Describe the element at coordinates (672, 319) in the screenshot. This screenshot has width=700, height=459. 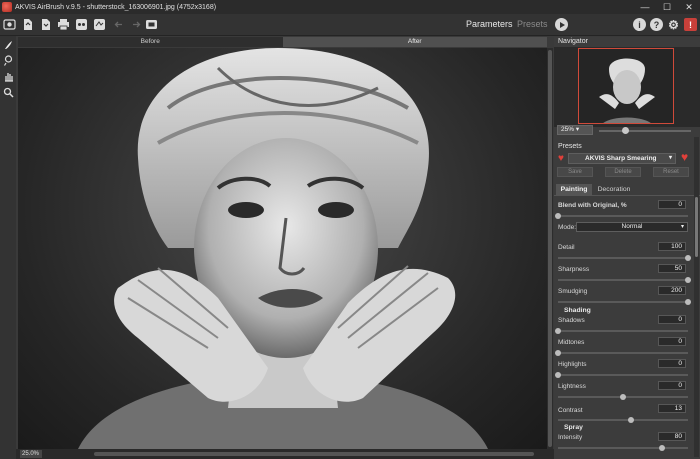
I see `shadows-value: 0` at that location.